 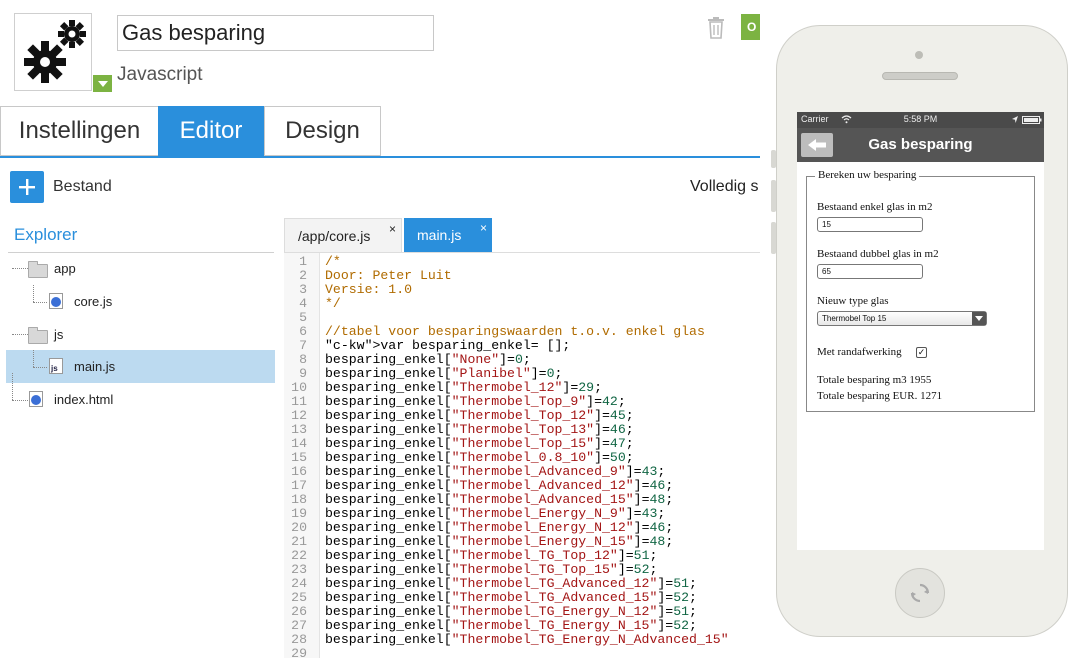 What do you see at coordinates (333, 303) in the screenshot?
I see `code-text: */` at bounding box center [333, 303].